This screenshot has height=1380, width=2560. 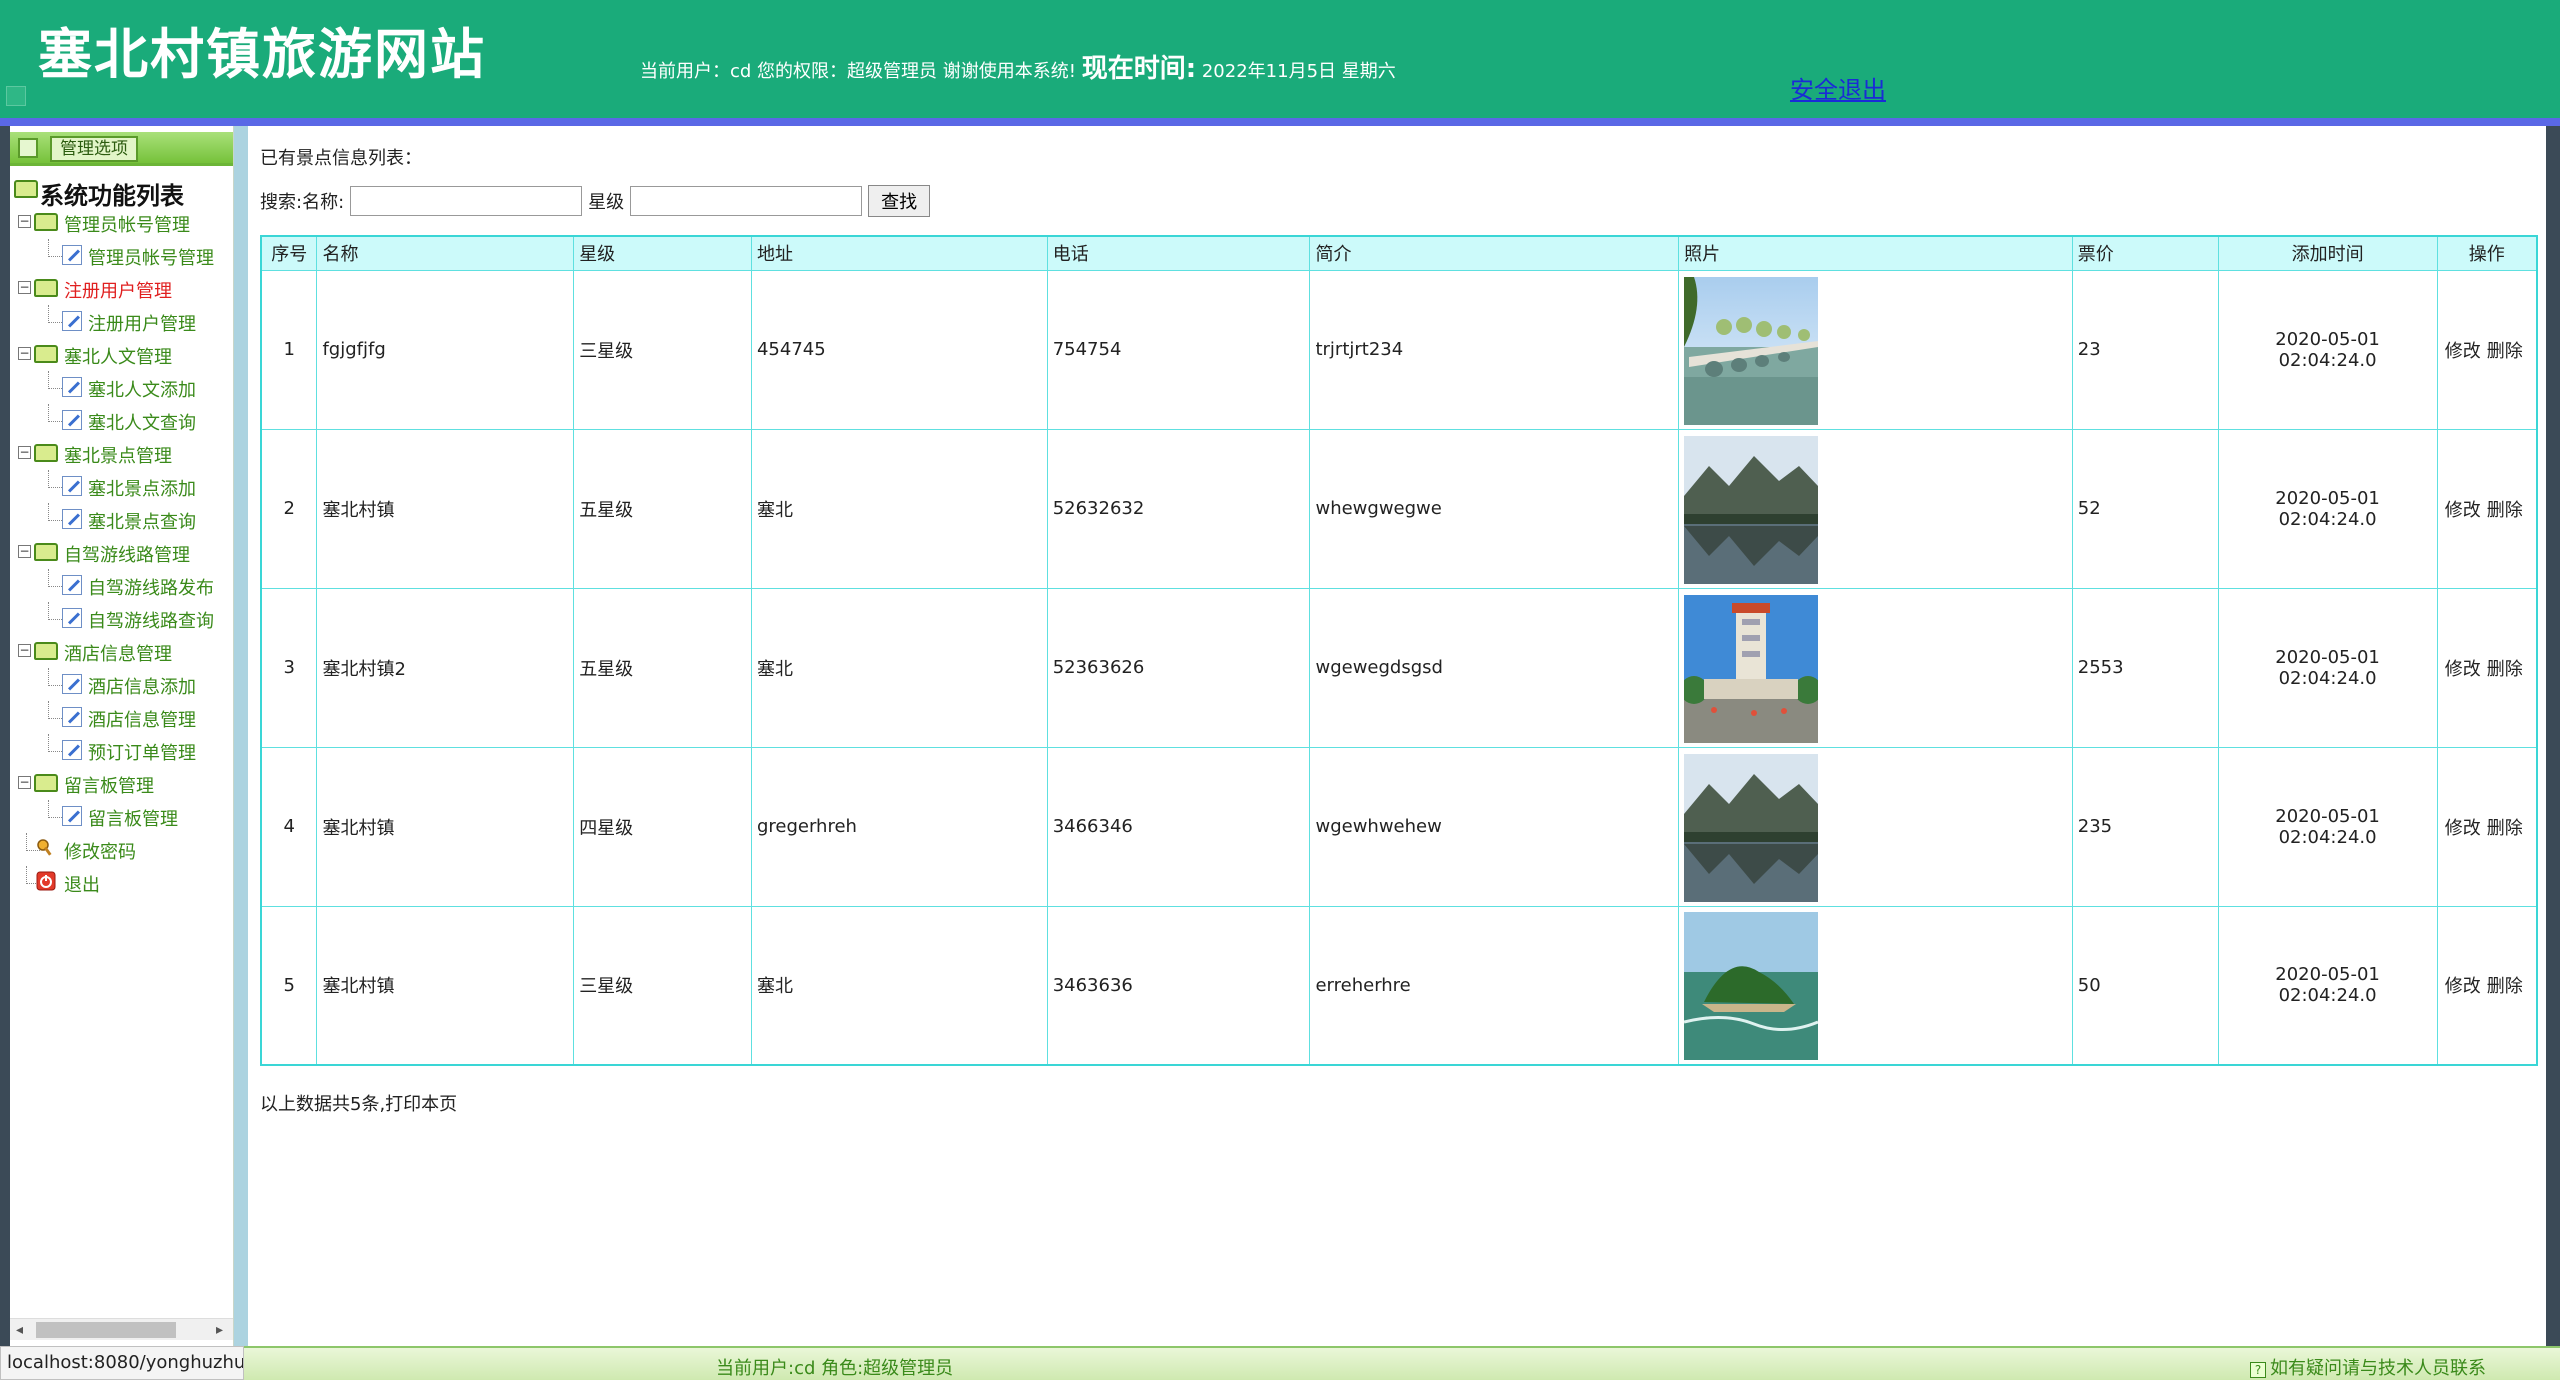 What do you see at coordinates (121, 192) in the screenshot?
I see `tree-root: 系统功能列表` at bounding box center [121, 192].